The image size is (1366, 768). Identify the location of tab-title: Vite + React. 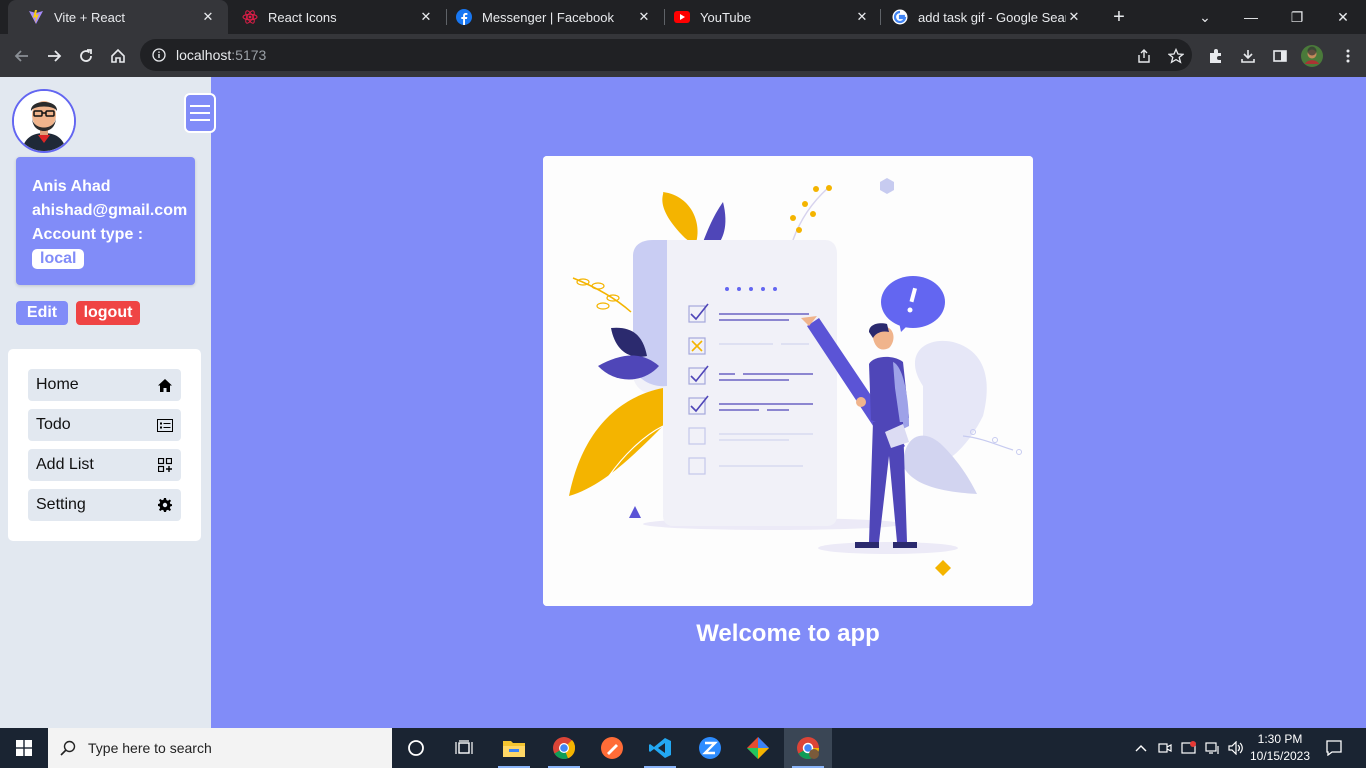
(89, 17).